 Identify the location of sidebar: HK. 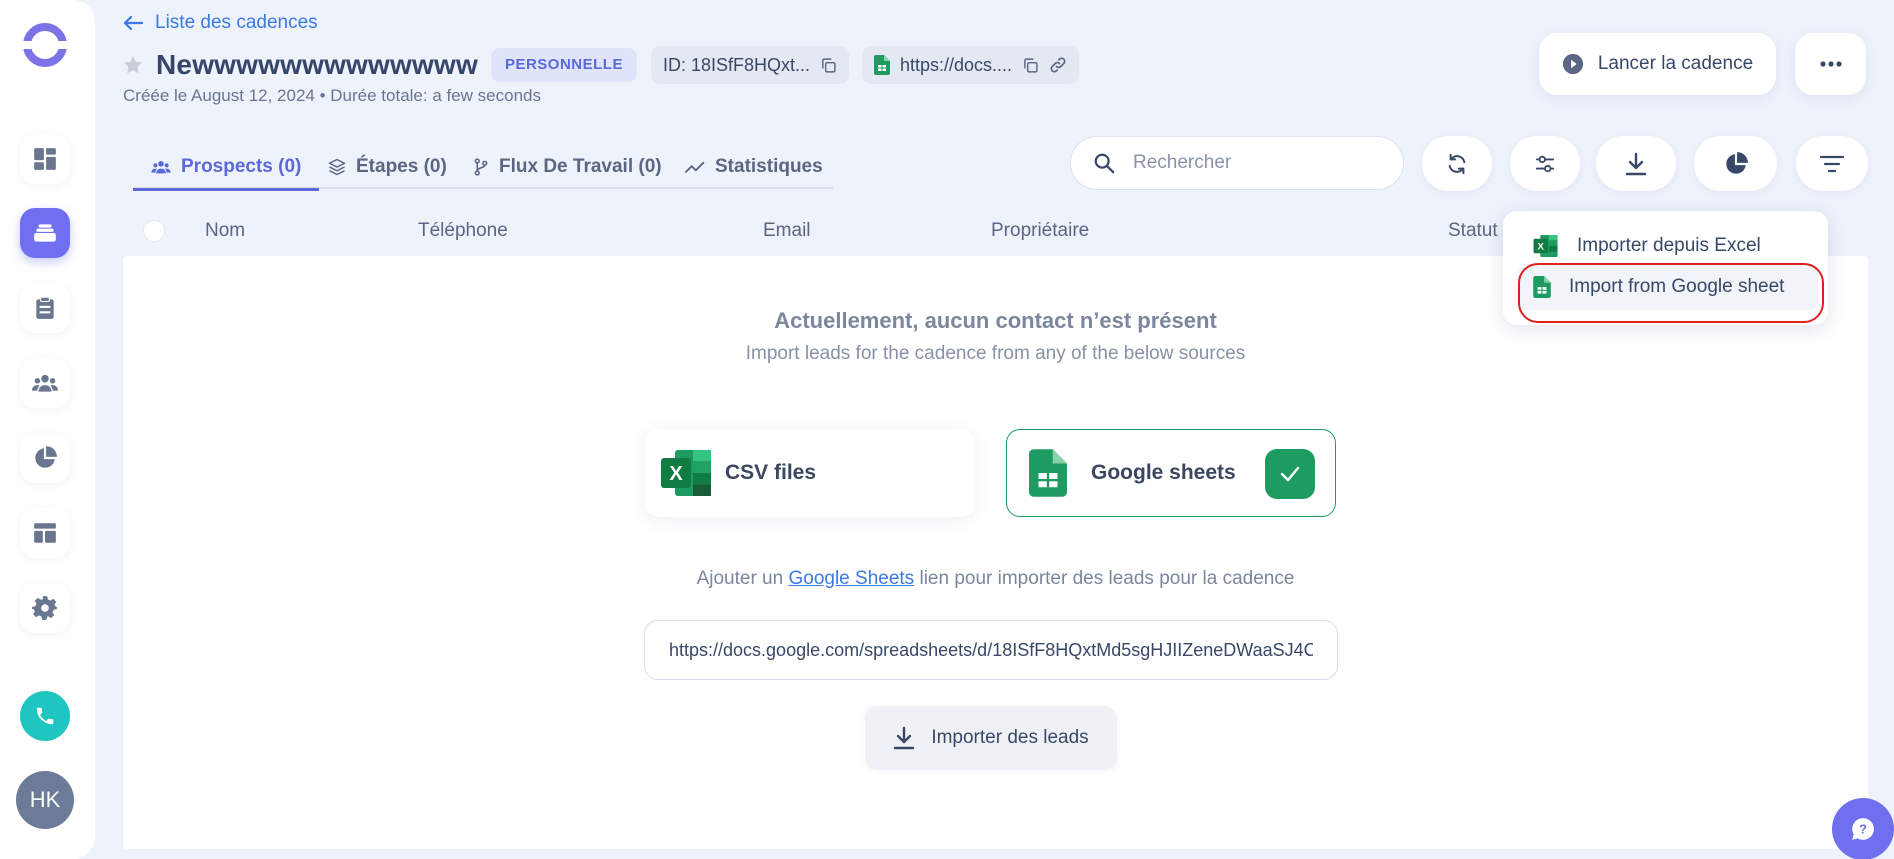
(47, 429).